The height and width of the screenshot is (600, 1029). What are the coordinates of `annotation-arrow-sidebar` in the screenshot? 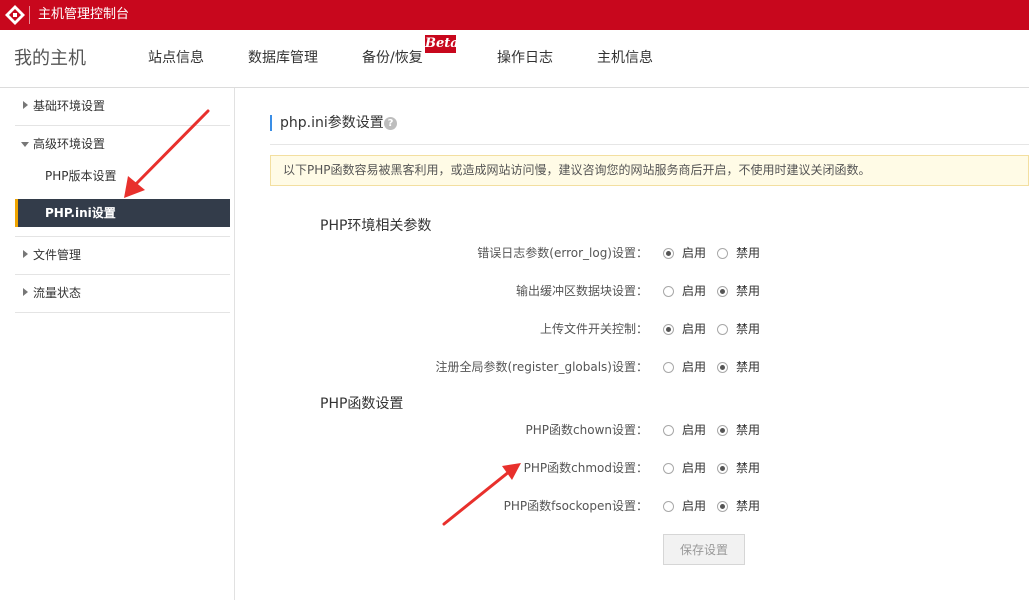 It's located at (167, 153).